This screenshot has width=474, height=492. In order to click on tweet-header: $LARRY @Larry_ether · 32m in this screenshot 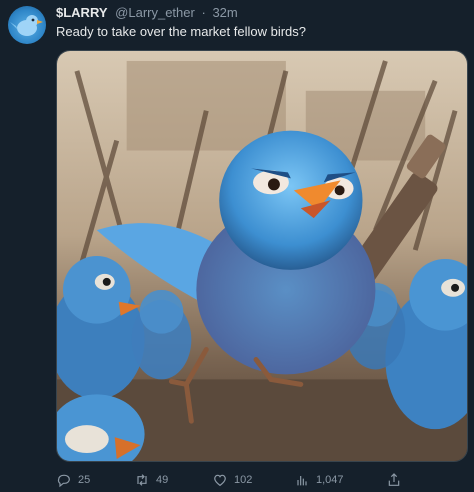, I will do `click(147, 13)`.